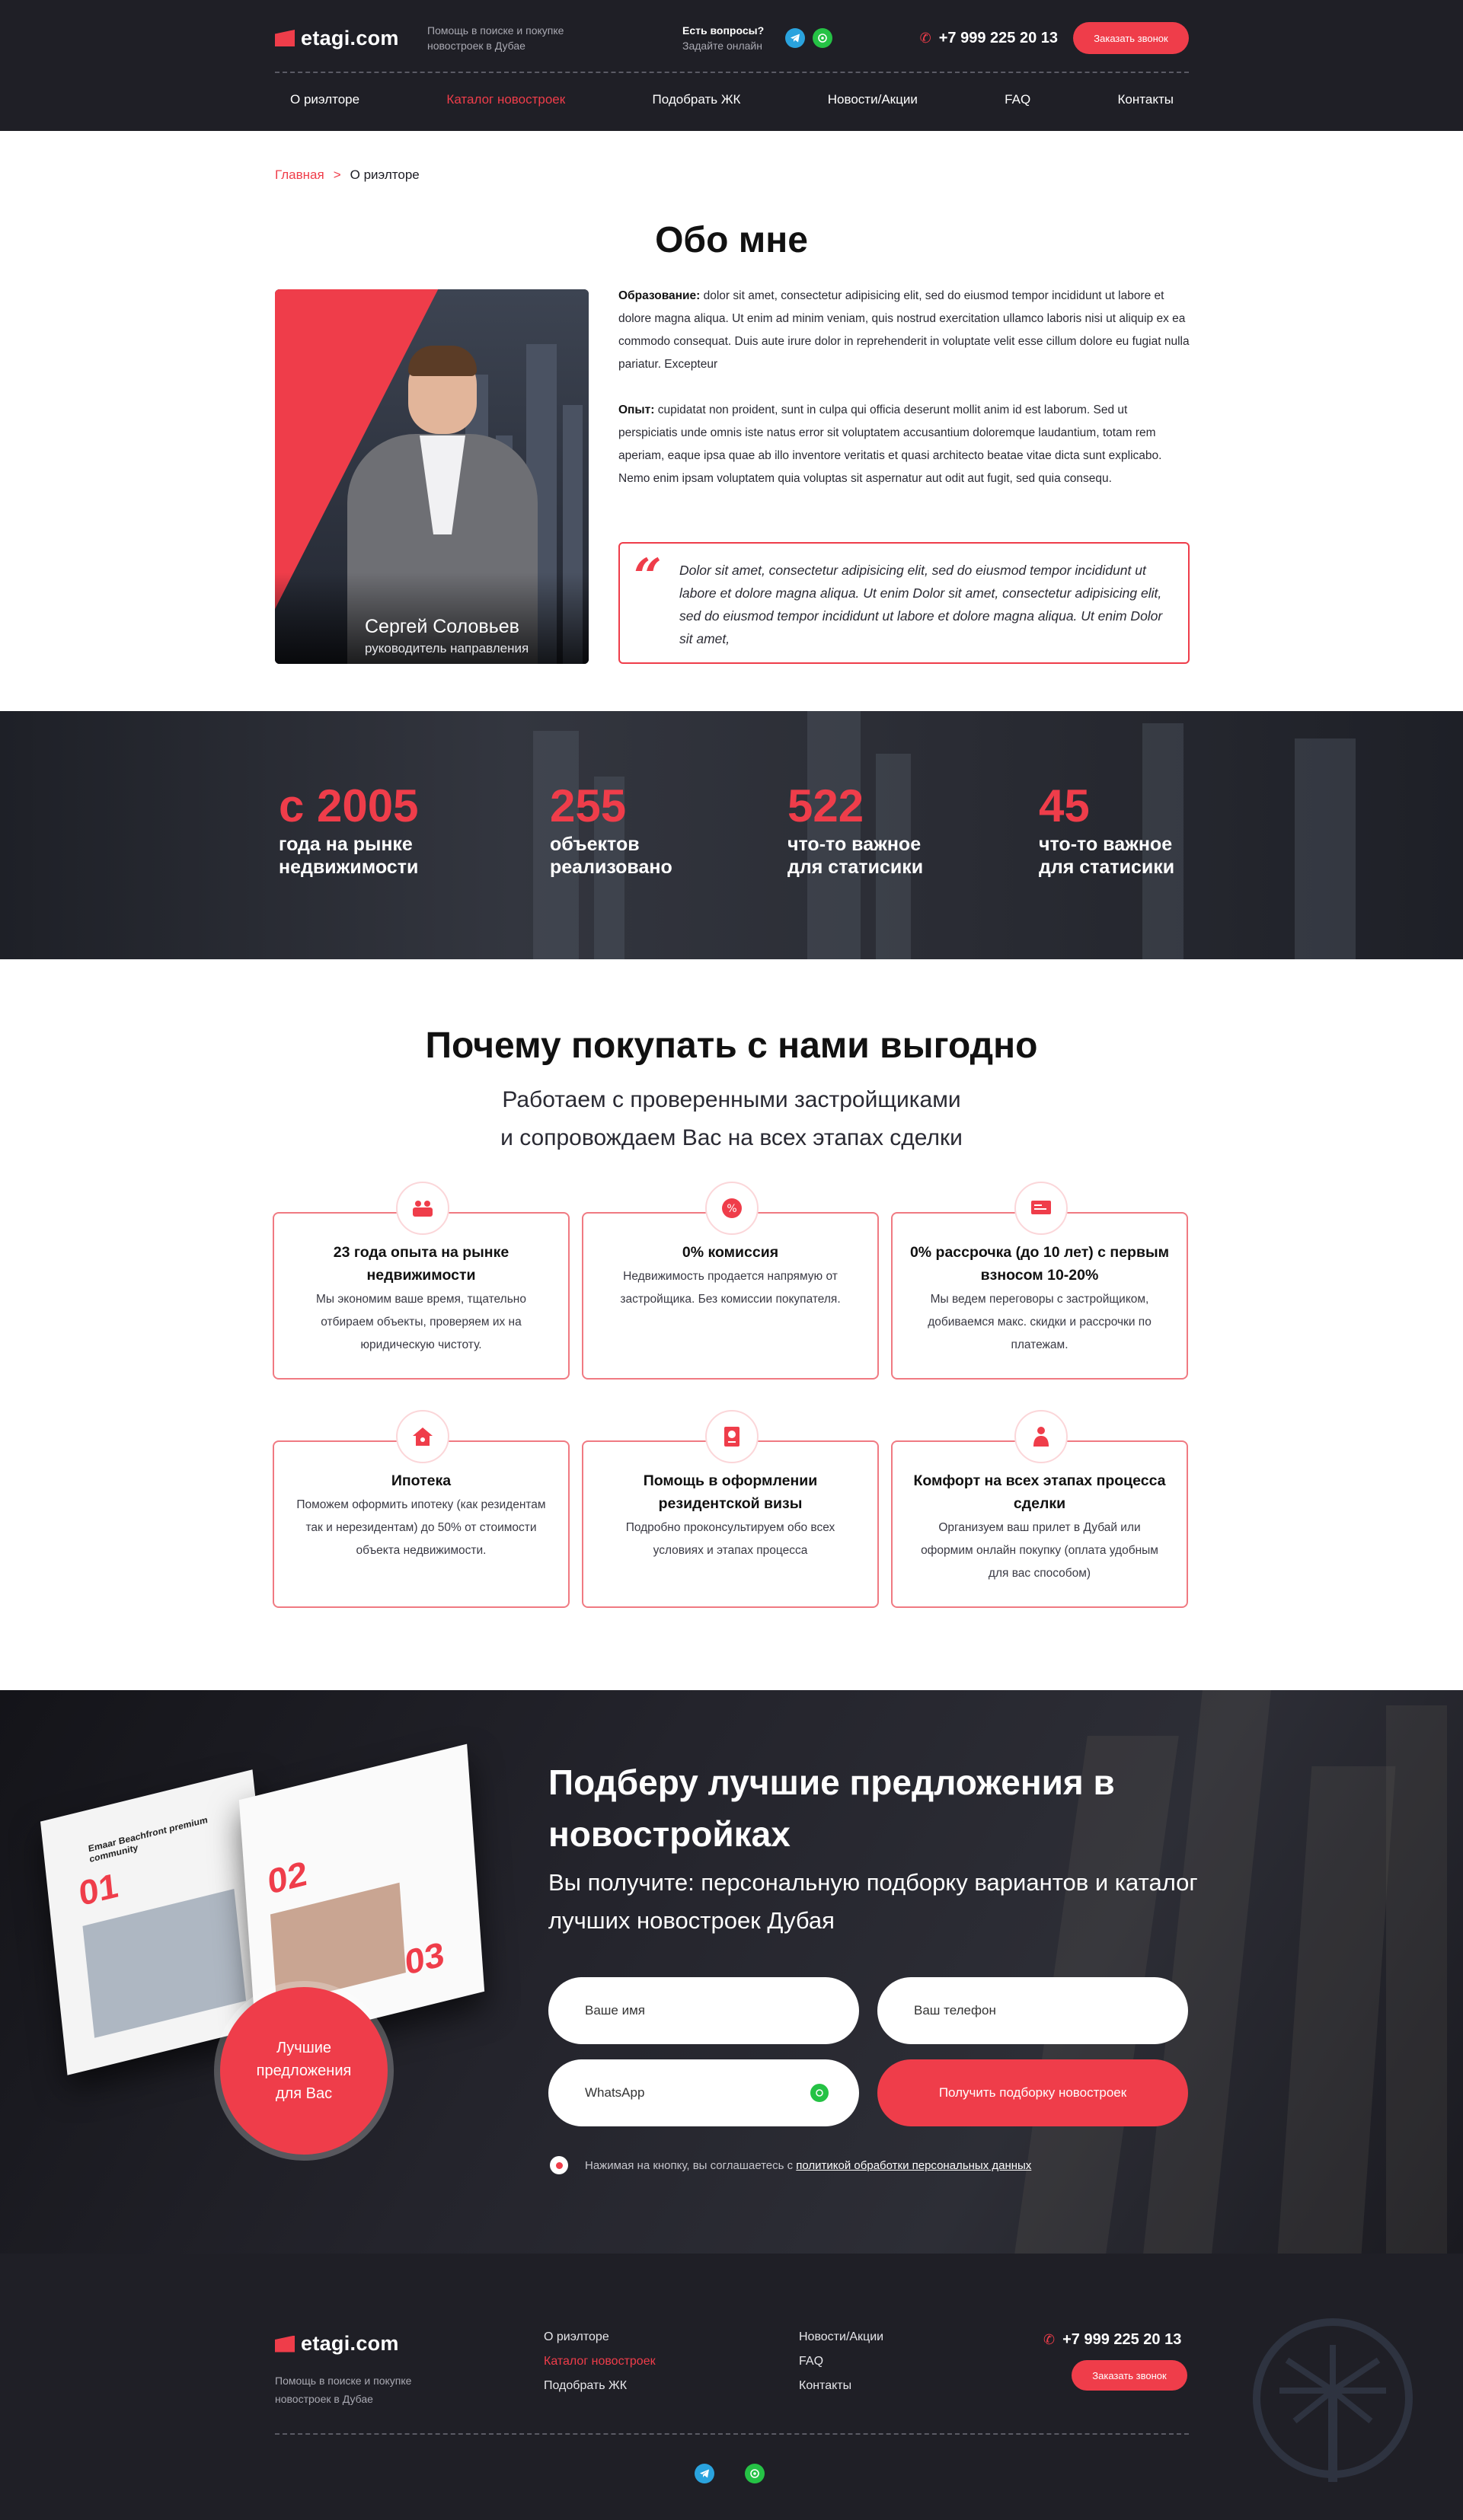 This screenshot has height=2520, width=1463. Describe the element at coordinates (841, 2361) in the screenshot. I see `footer-link-faq: FAQ` at that location.